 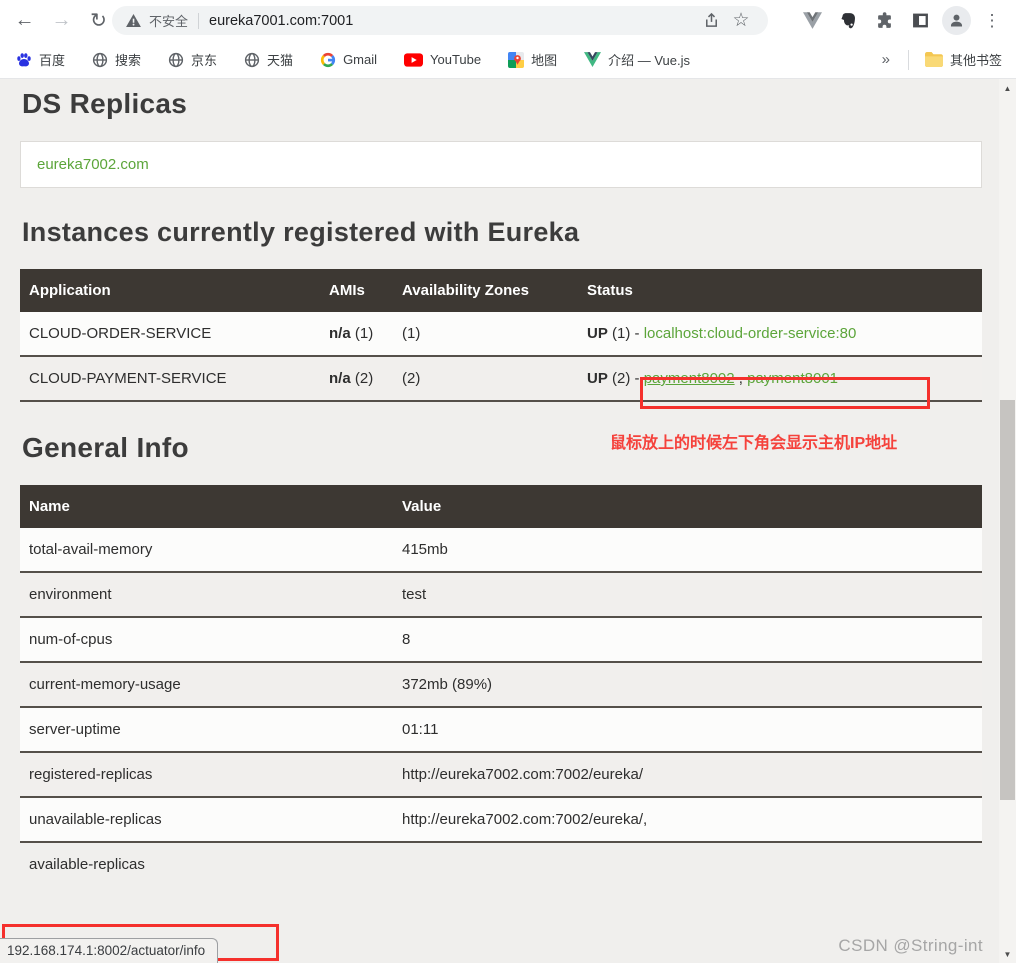 What do you see at coordinates (268, 59) in the screenshot?
I see `bookmark-tmall: 天猫` at bounding box center [268, 59].